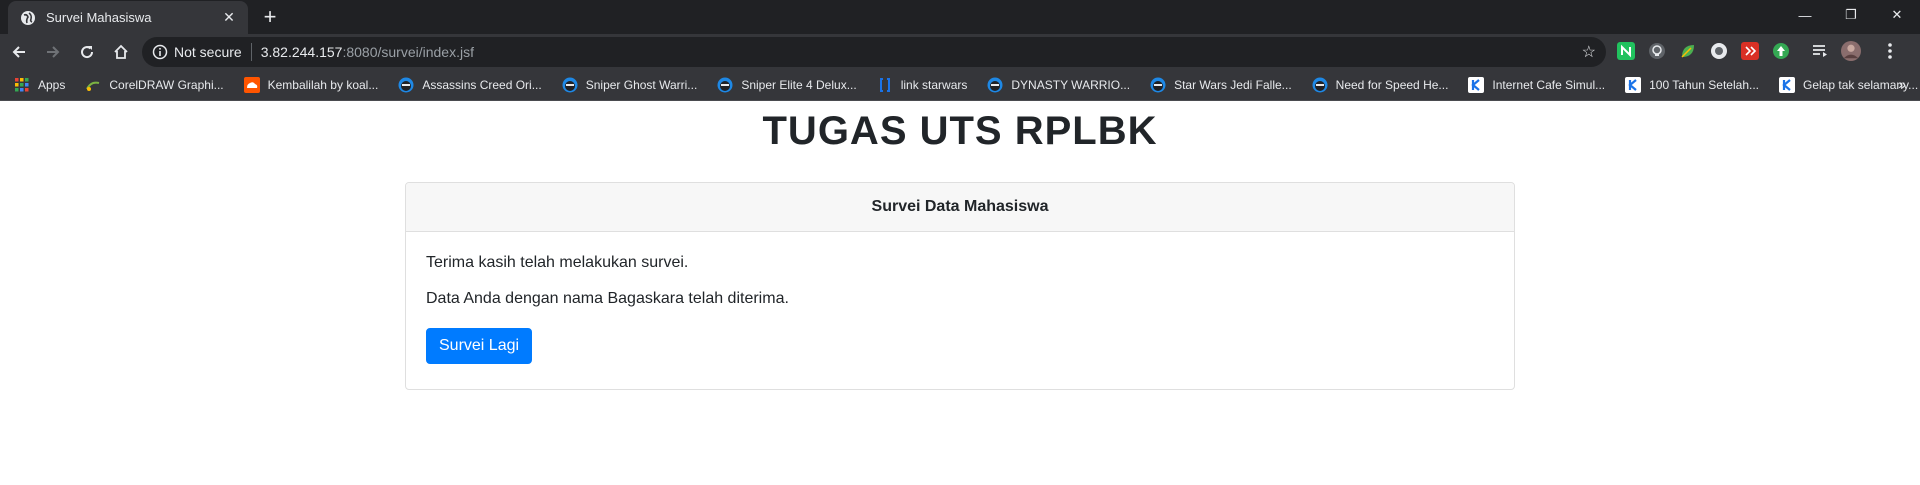  Describe the element at coordinates (1688, 51) in the screenshot. I see `leaf-extension-icon` at that location.